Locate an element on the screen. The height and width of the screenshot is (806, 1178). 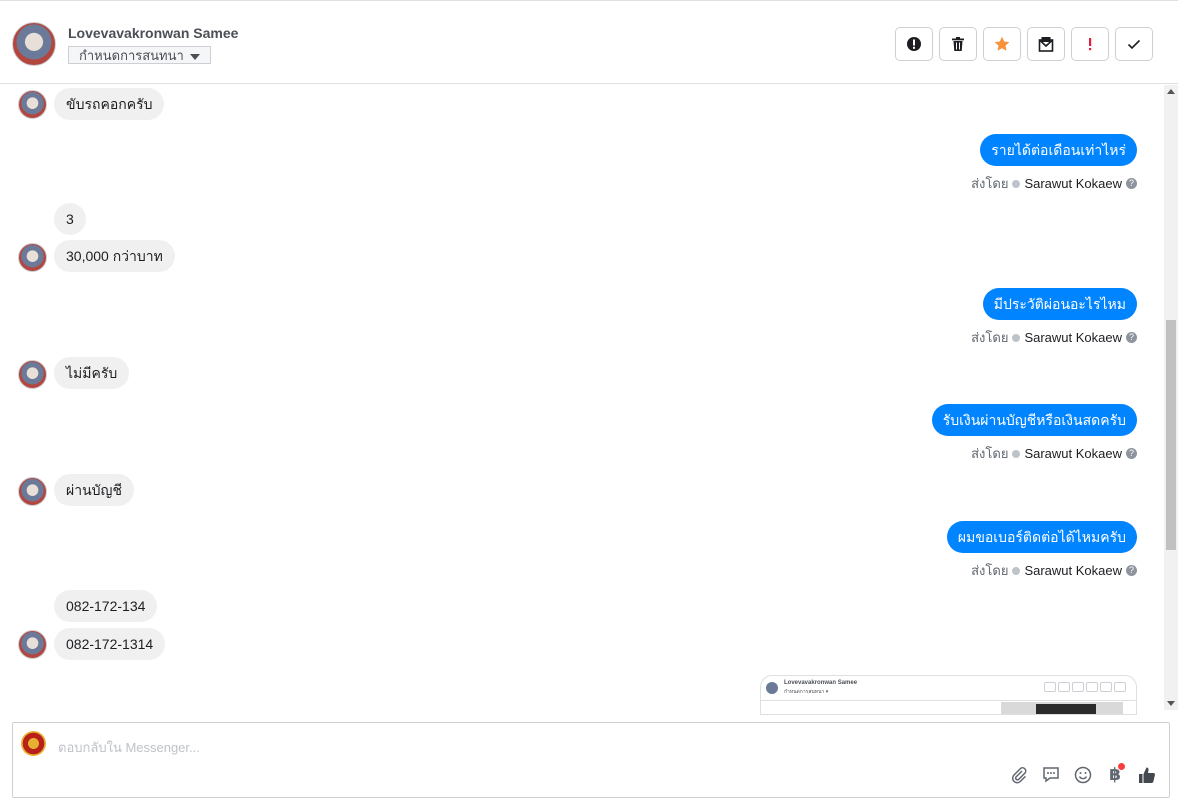
scroll-up-icon is located at coordinates (1171, 91).